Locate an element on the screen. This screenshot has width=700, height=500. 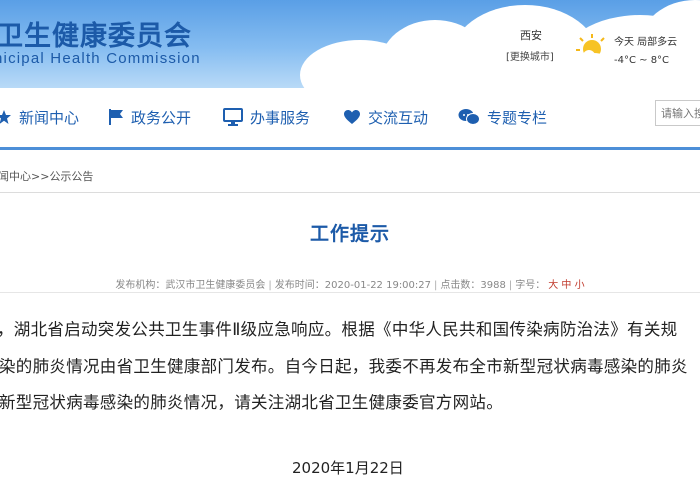
breadcrumb: 闻中心>>公示公告 is located at coordinates (46, 176).